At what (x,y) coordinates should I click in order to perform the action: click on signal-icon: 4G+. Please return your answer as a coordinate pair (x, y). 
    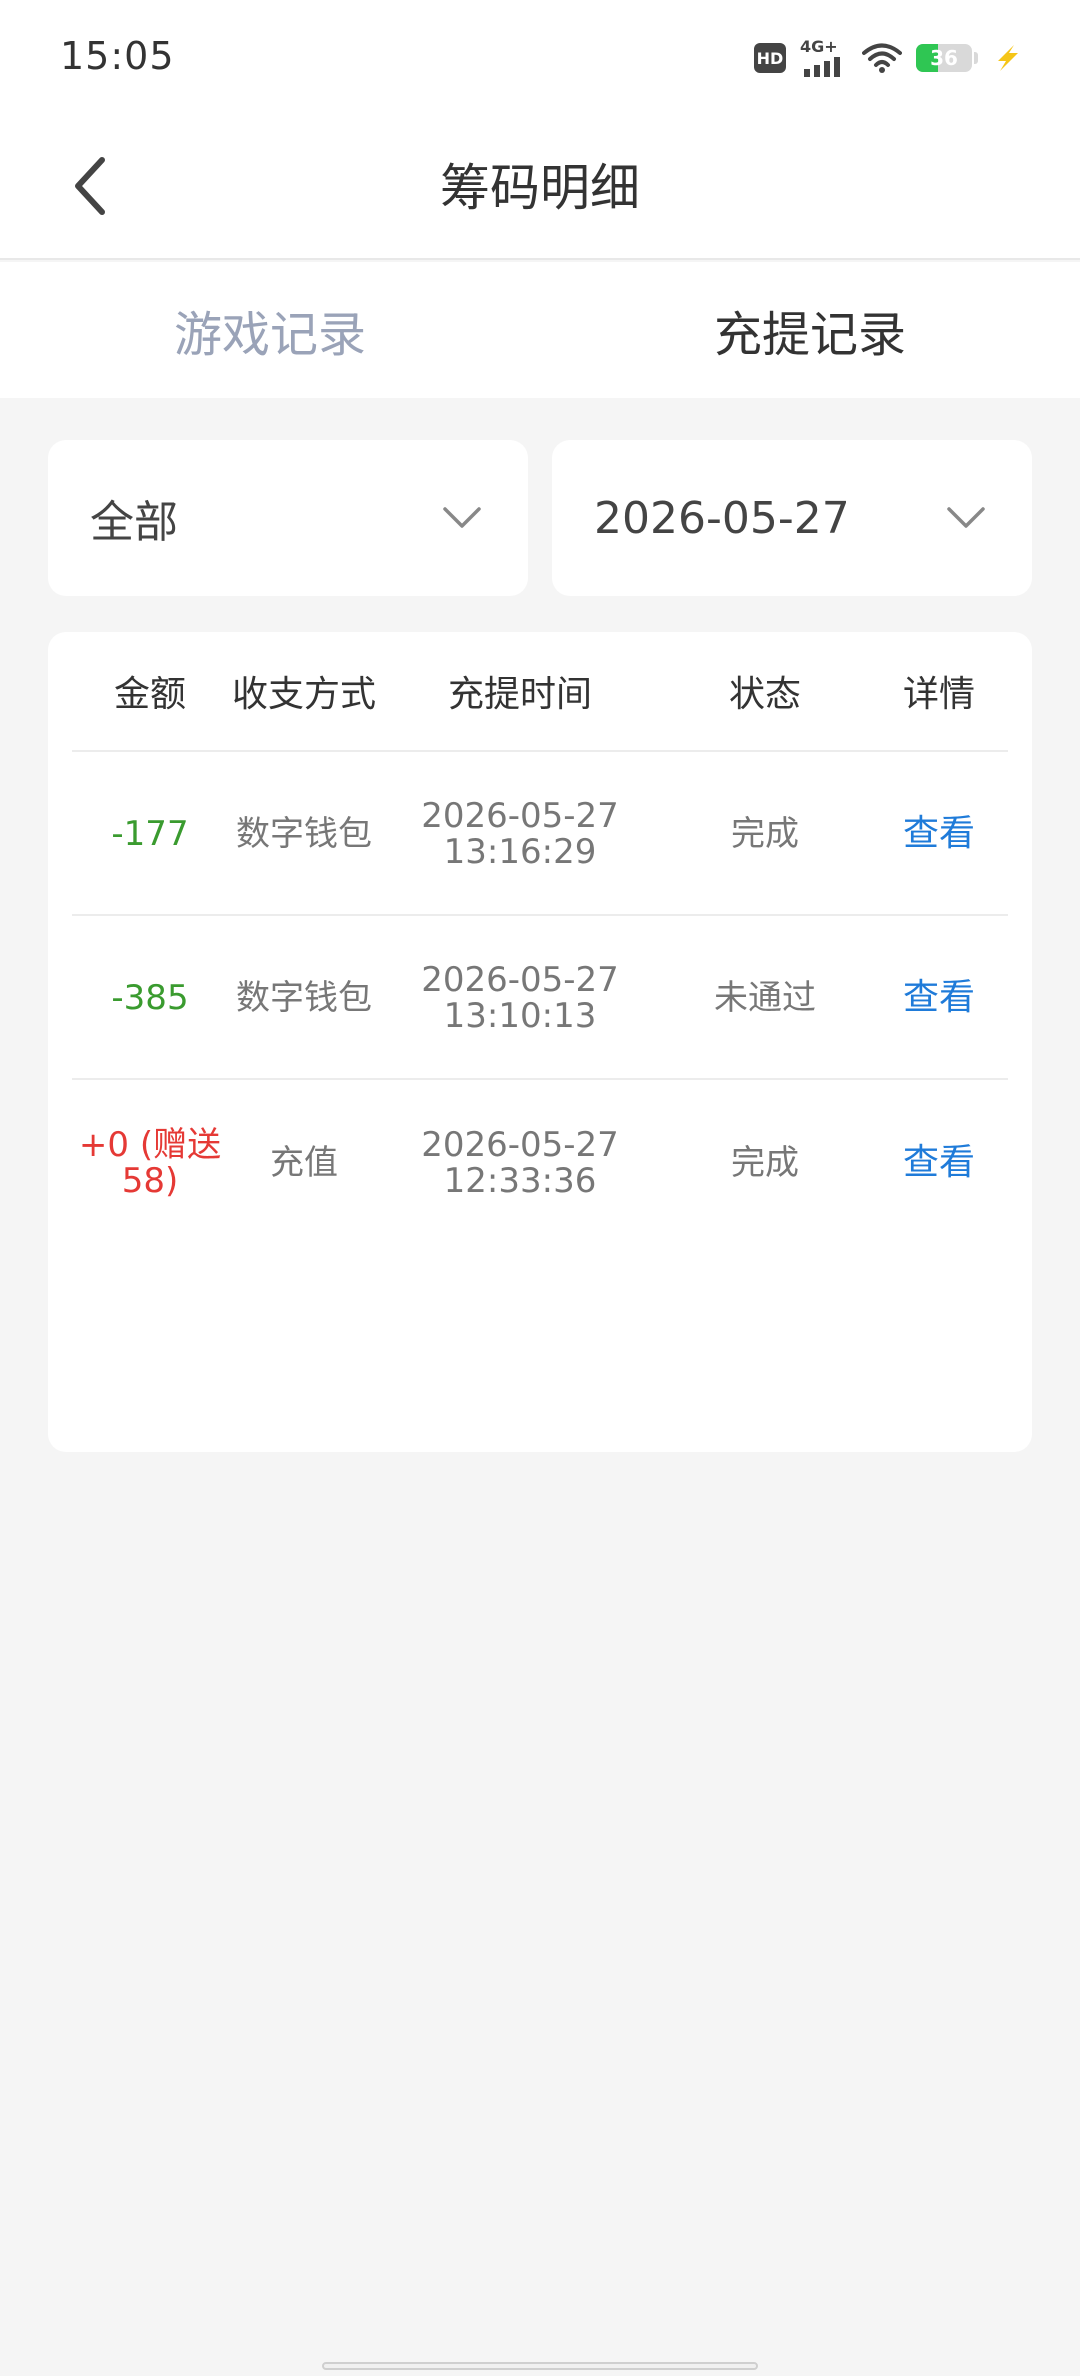
    Looking at the image, I should click on (824, 58).